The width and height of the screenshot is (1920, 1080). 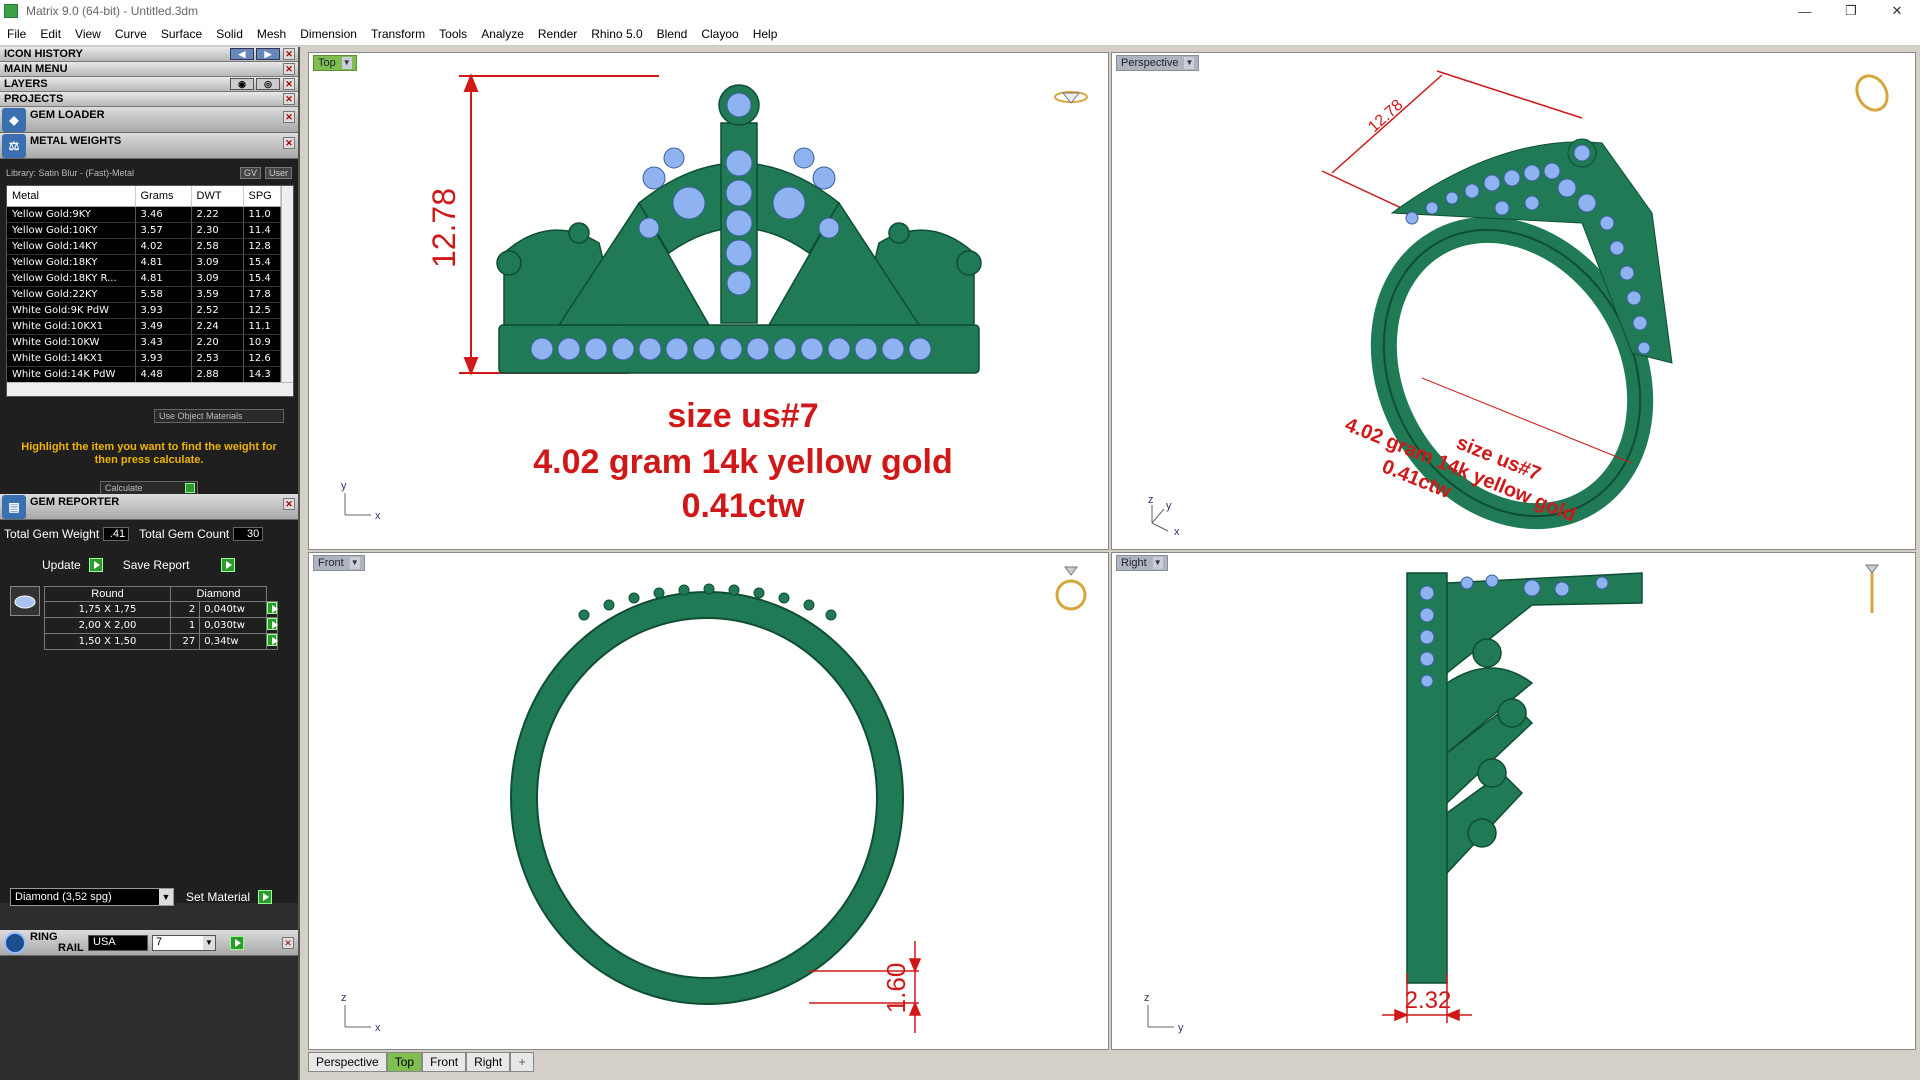 What do you see at coordinates (72, 565) in the screenshot?
I see `update-button: Update` at bounding box center [72, 565].